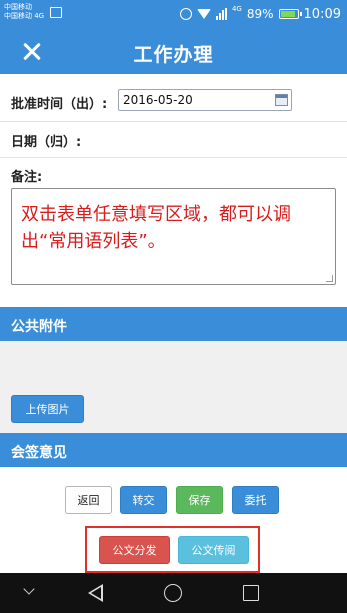  What do you see at coordinates (173, 450) in the screenshot?
I see `countersign-header: 会签意见` at bounding box center [173, 450].